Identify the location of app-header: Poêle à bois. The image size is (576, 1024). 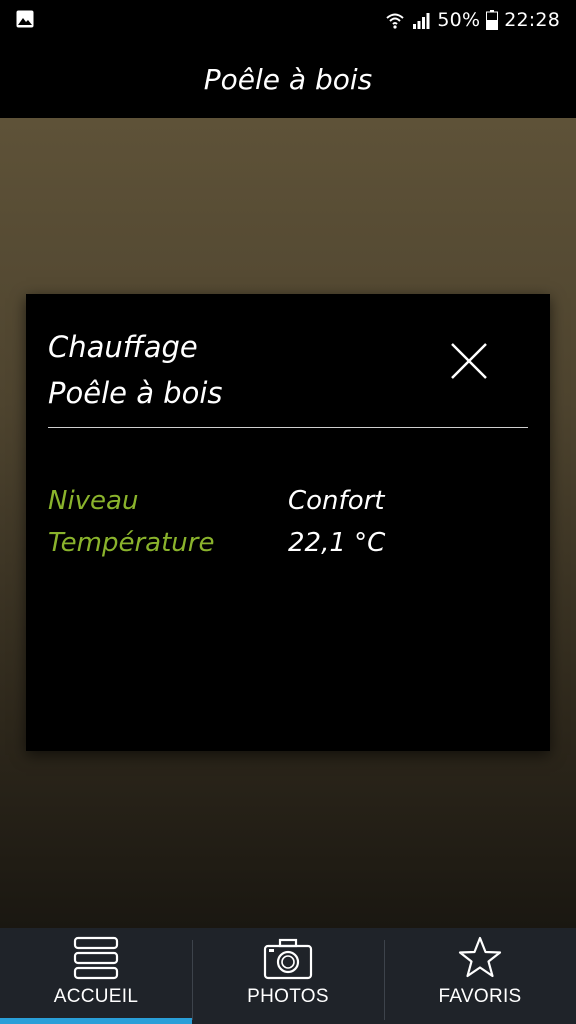
(288, 79).